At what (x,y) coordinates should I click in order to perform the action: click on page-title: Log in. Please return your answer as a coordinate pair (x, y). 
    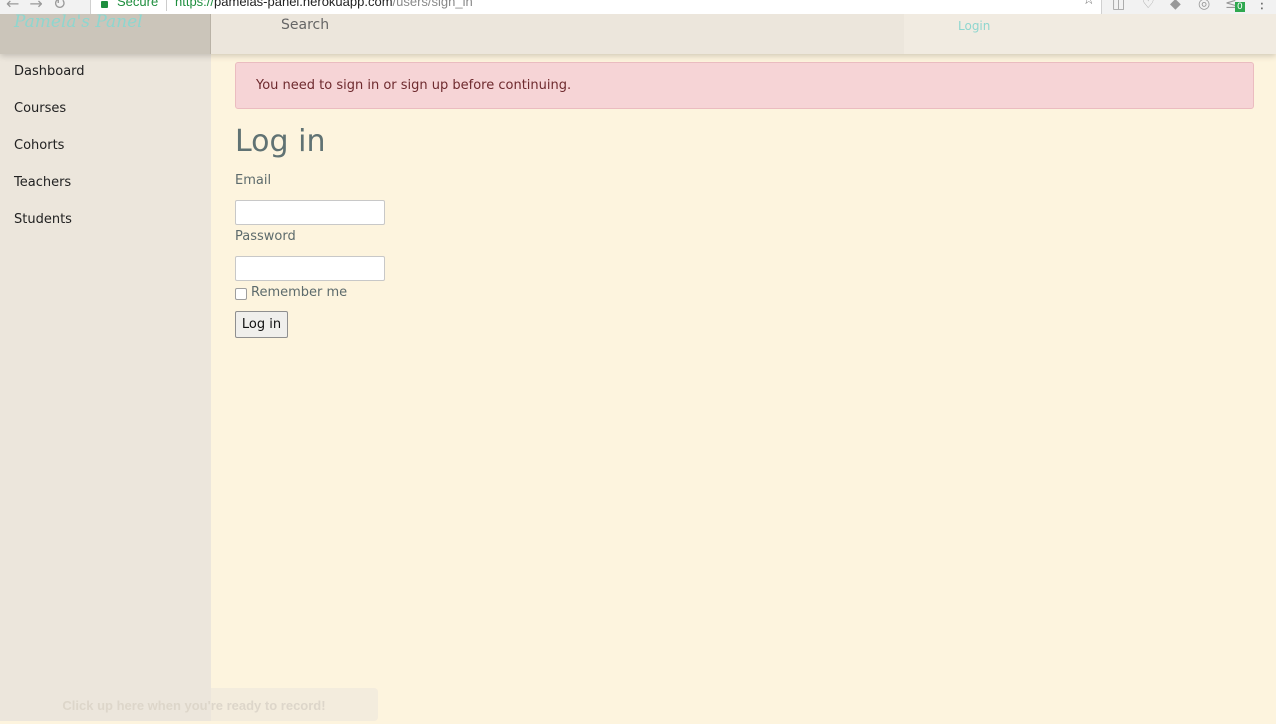
    Looking at the image, I should click on (280, 141).